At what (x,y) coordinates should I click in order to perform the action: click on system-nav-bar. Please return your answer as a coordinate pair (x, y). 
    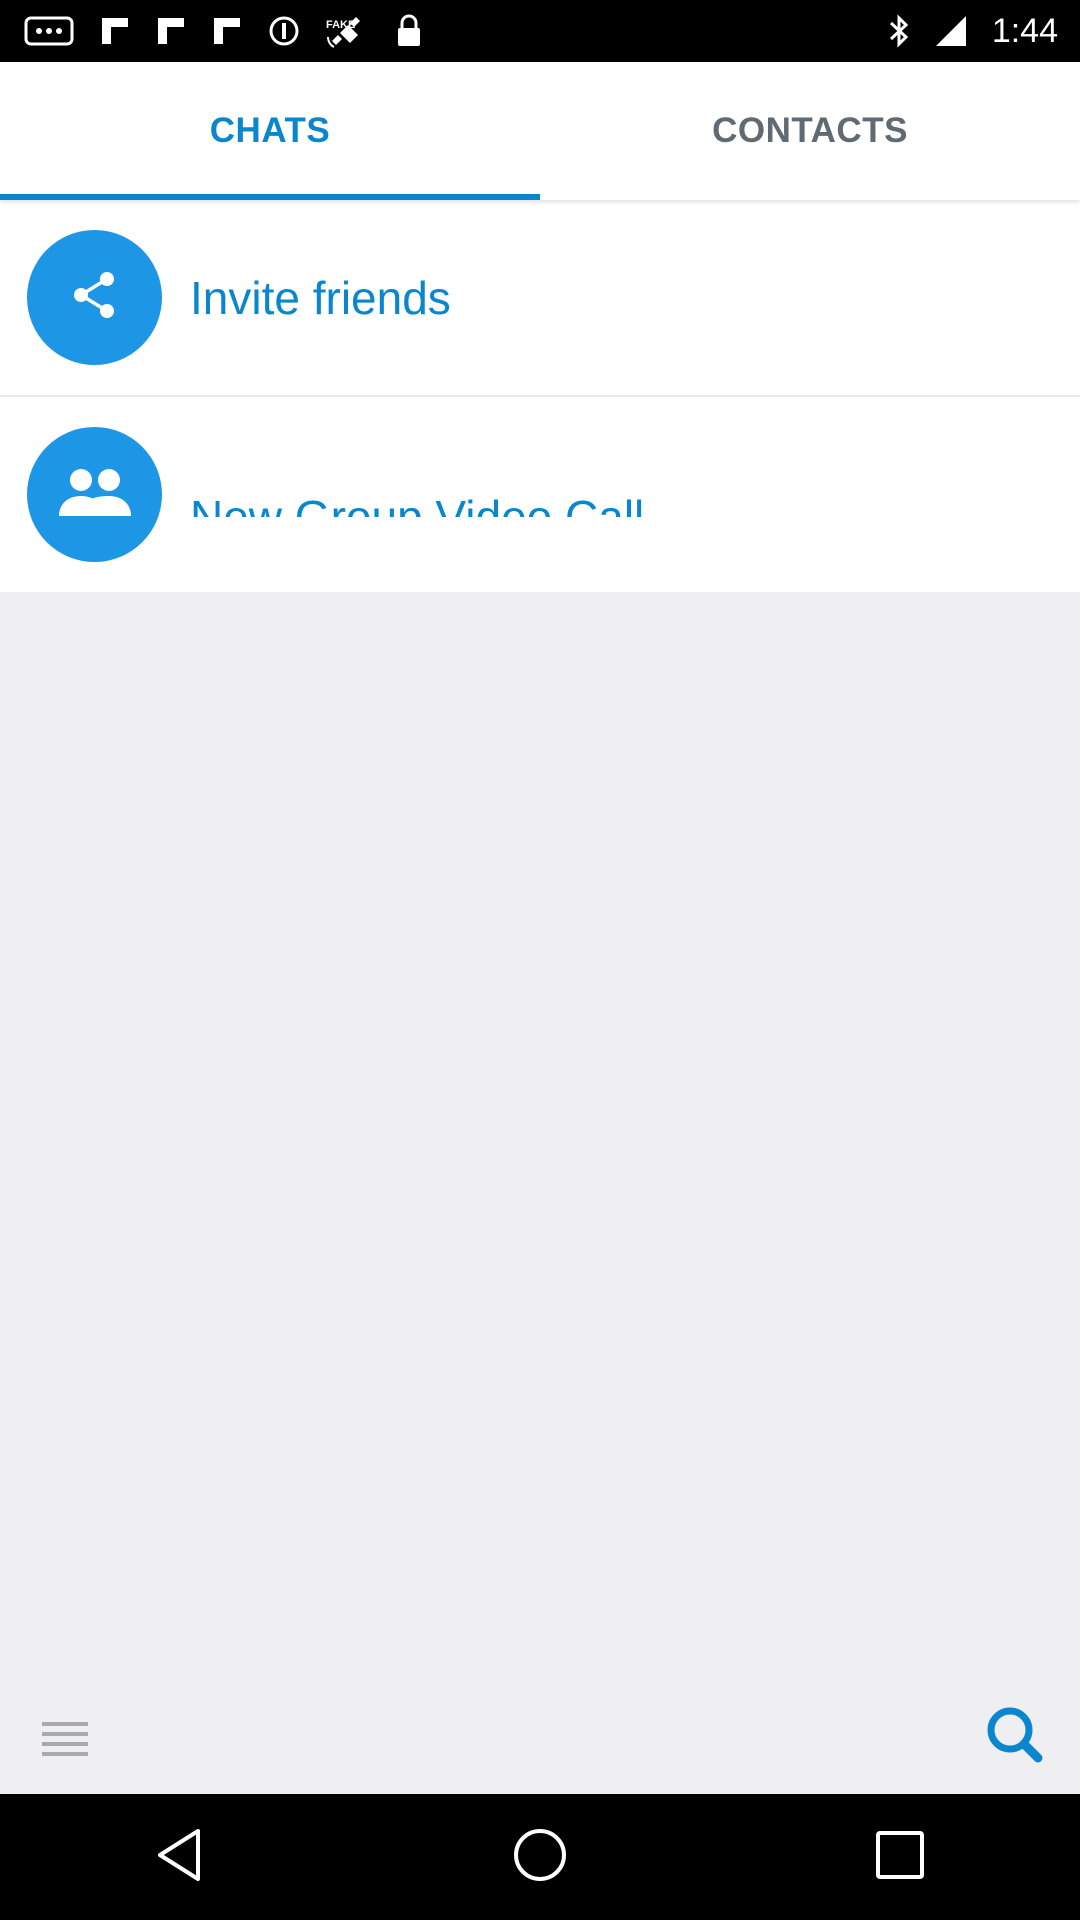
    Looking at the image, I should click on (540, 1857).